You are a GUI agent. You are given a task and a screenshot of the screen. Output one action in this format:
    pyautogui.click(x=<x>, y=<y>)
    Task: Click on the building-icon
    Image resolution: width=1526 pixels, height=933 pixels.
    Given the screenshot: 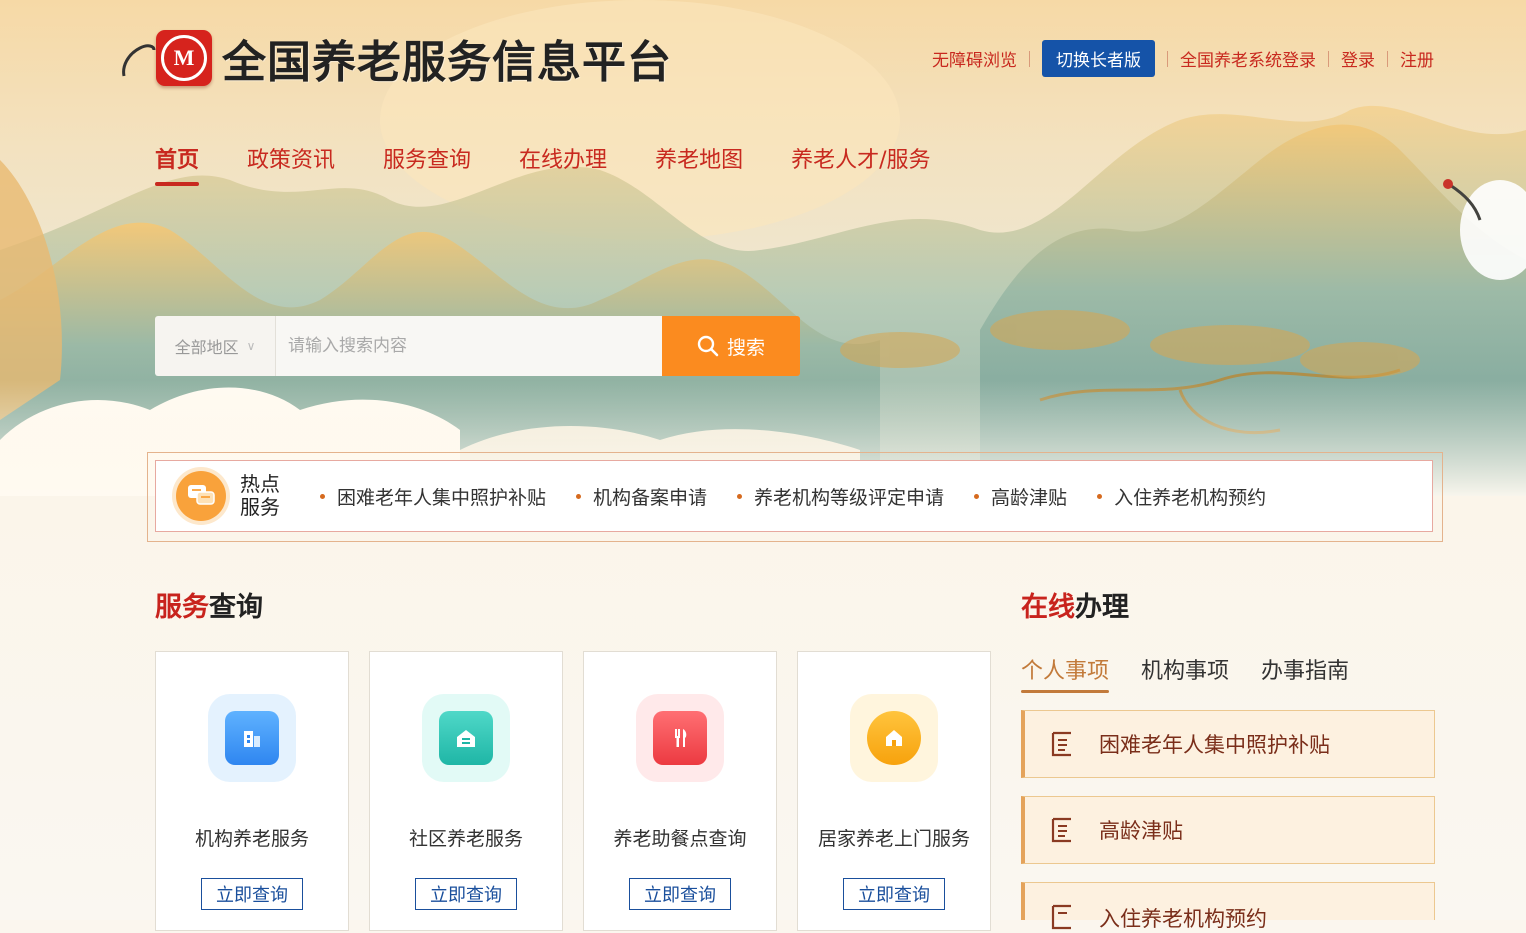 What is the action you would take?
    pyautogui.click(x=252, y=738)
    